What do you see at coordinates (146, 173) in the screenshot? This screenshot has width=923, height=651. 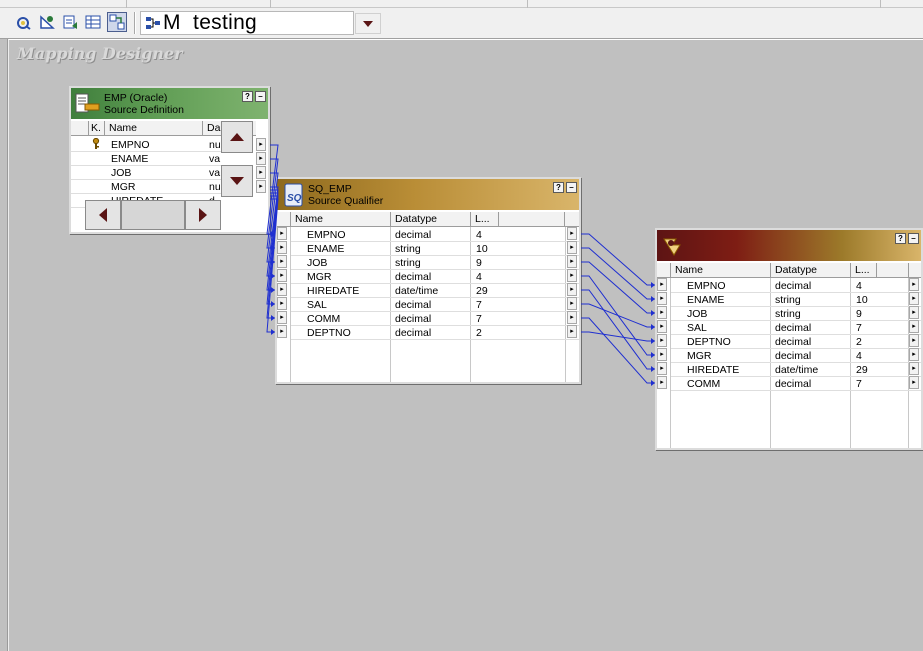 I see `table-row: JOB va` at bounding box center [146, 173].